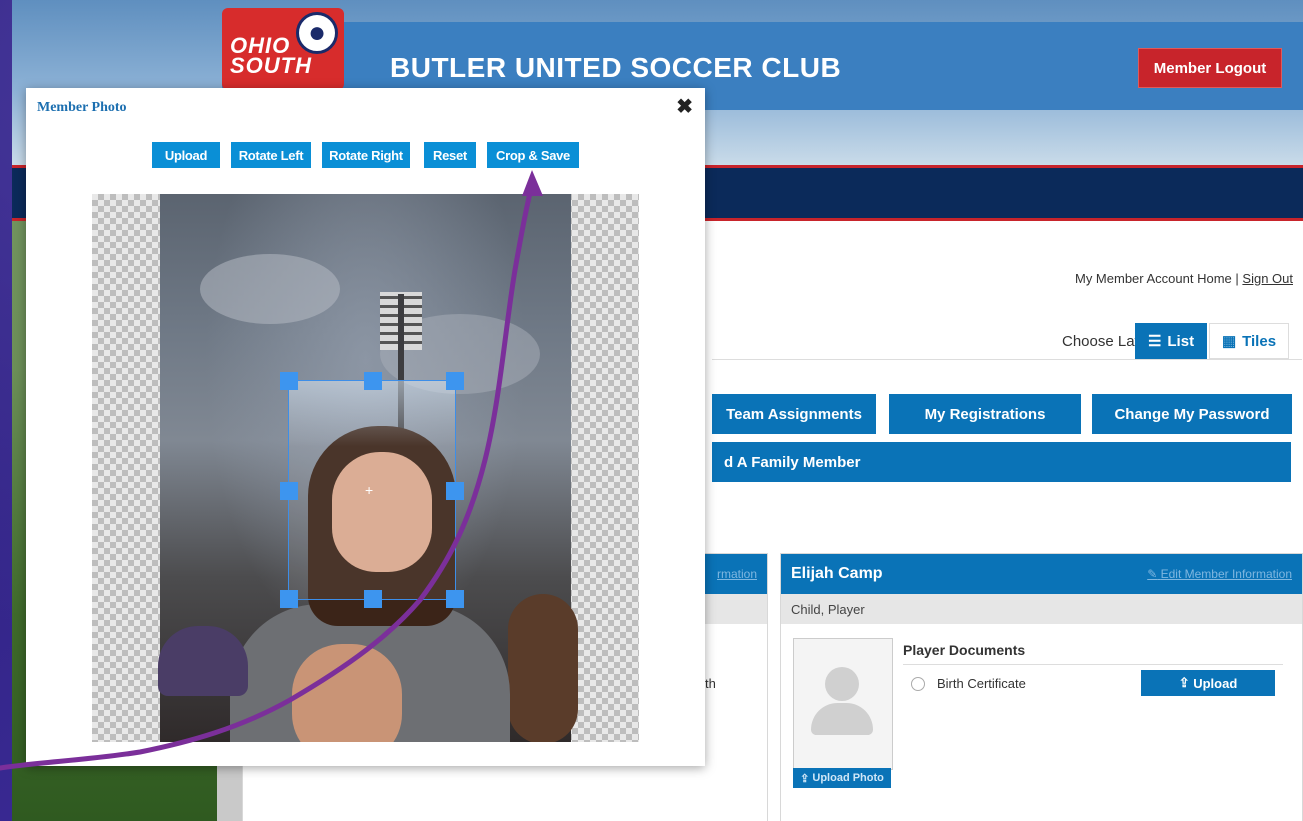 The height and width of the screenshot is (821, 1303). I want to click on crop-handle-nw, so click(289, 381).